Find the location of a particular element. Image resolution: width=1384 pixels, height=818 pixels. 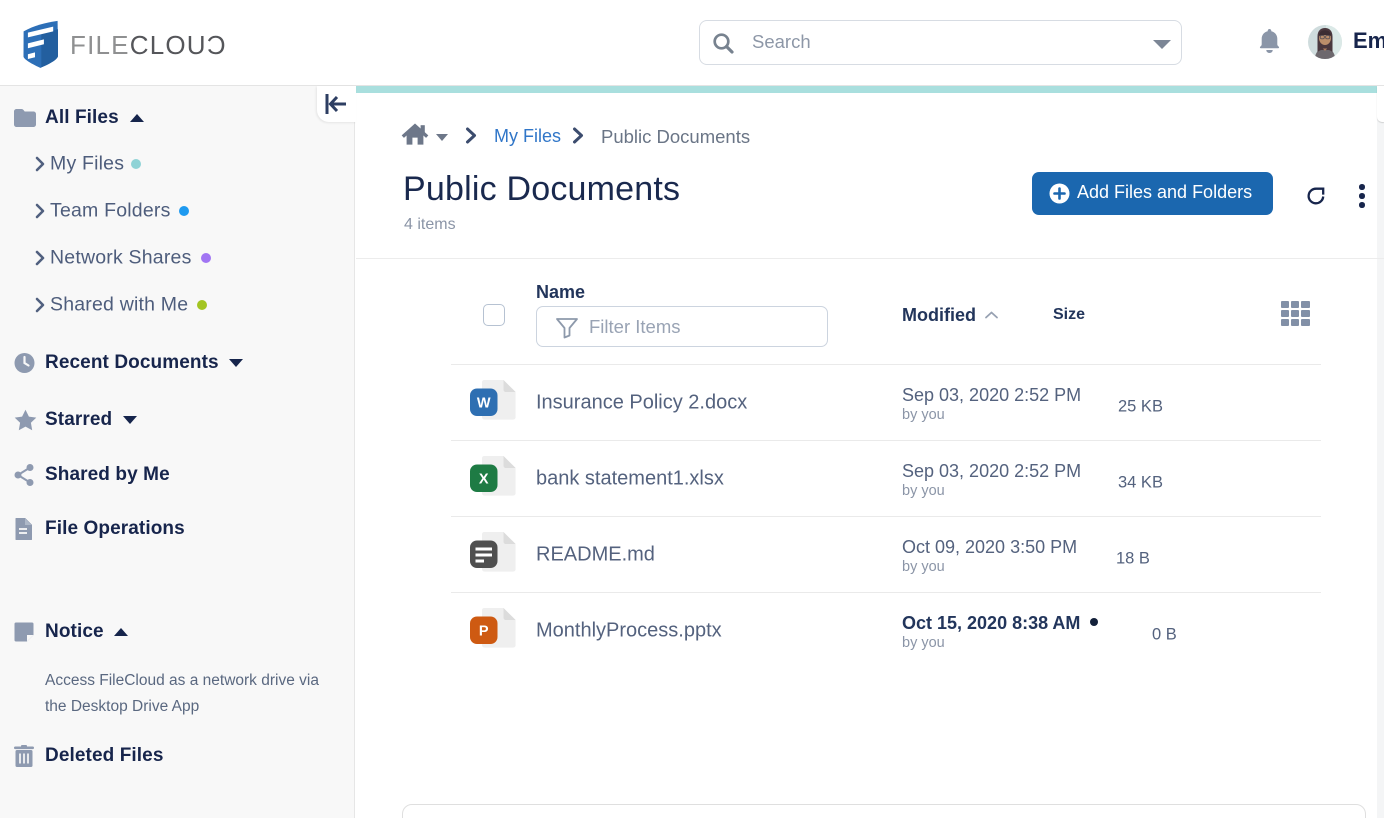

svg-text: P is located at coordinates (484, 632).